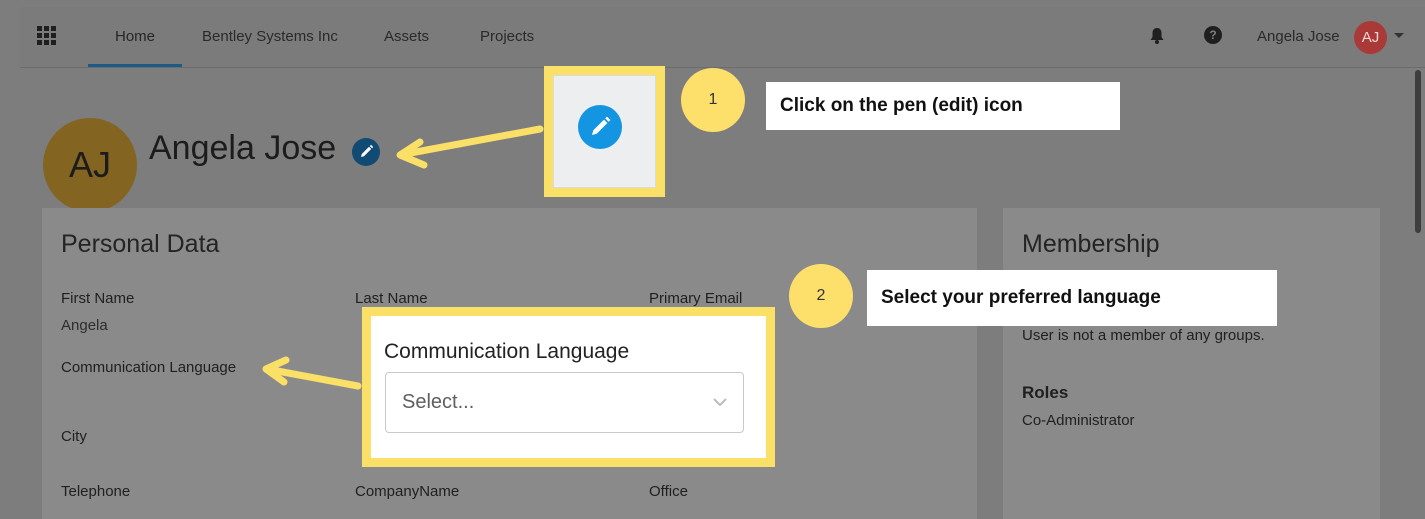  What do you see at coordinates (1072, 298) in the screenshot?
I see `step-2-instruction: Select your preferred language` at bounding box center [1072, 298].